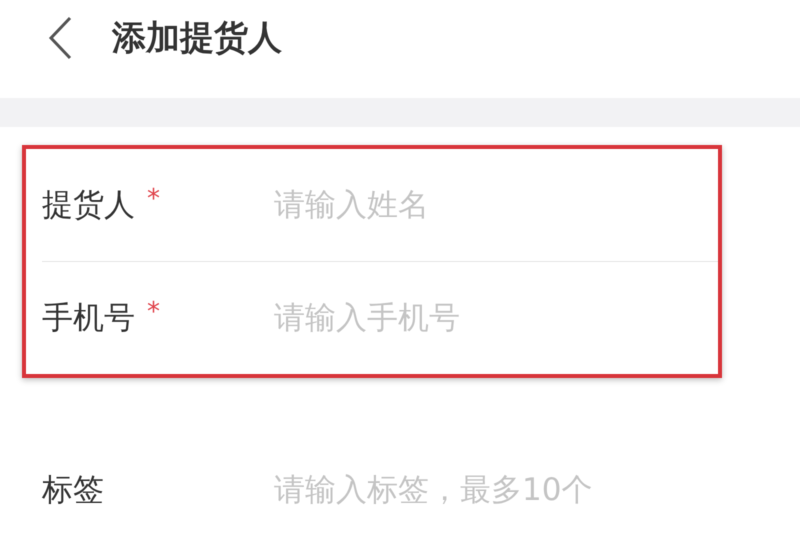 Image resolution: width=800 pixels, height=550 pixels. Describe the element at coordinates (197, 38) in the screenshot. I see `page-title: 添加提货人` at that location.